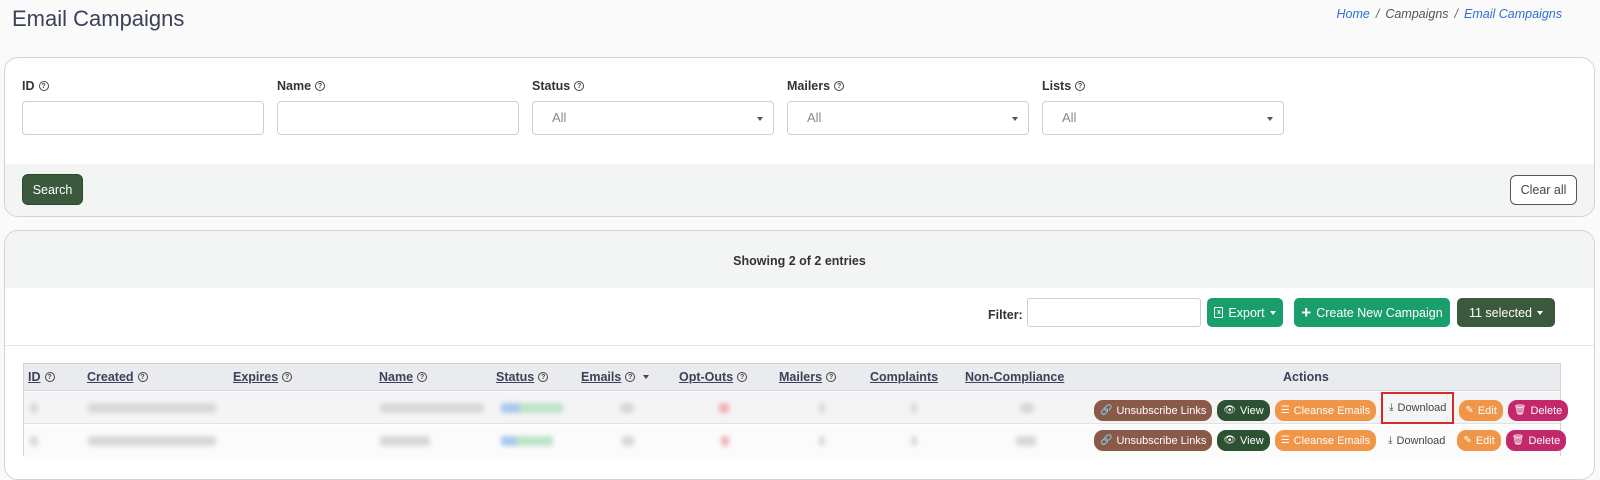  Describe the element at coordinates (808, 377) in the screenshot. I see `col-mailers: Mailers?` at that location.